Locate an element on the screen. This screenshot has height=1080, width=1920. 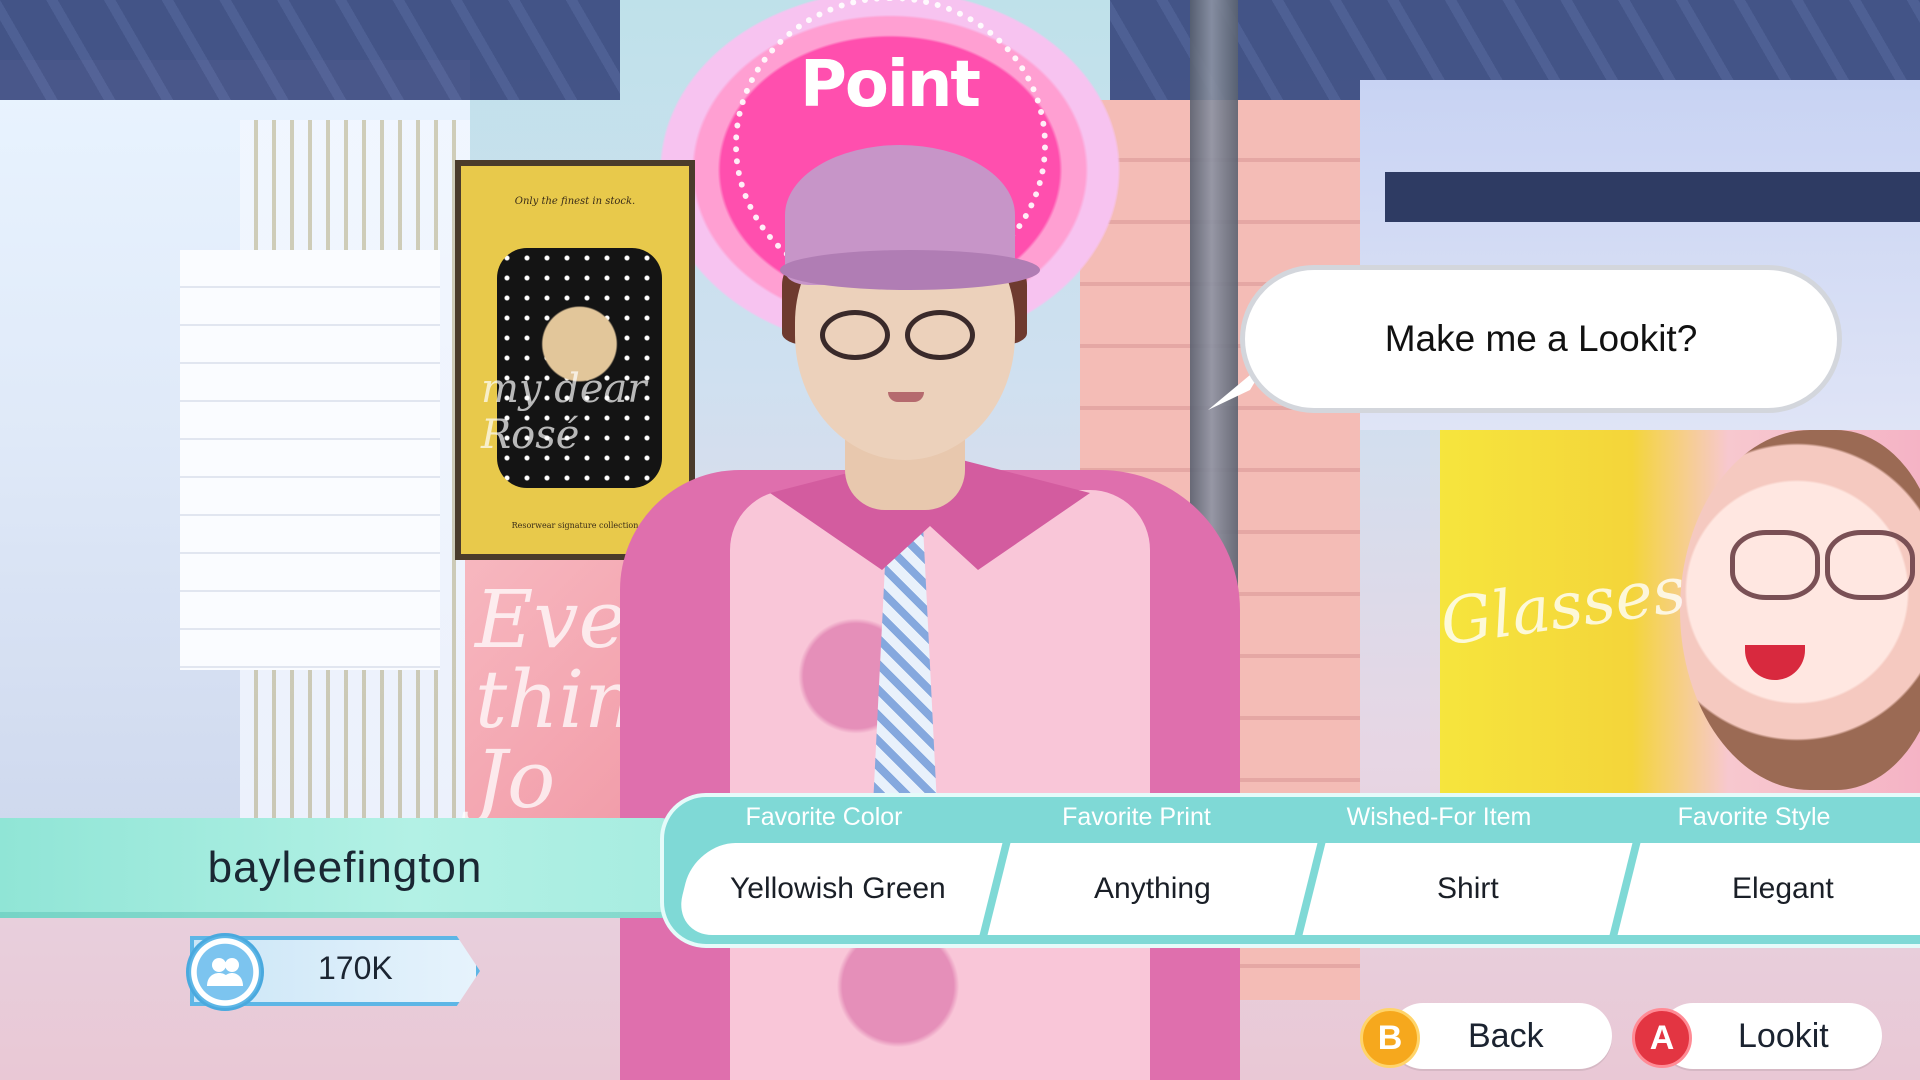
ad-glasses-lens-left is located at coordinates (1775, 565).